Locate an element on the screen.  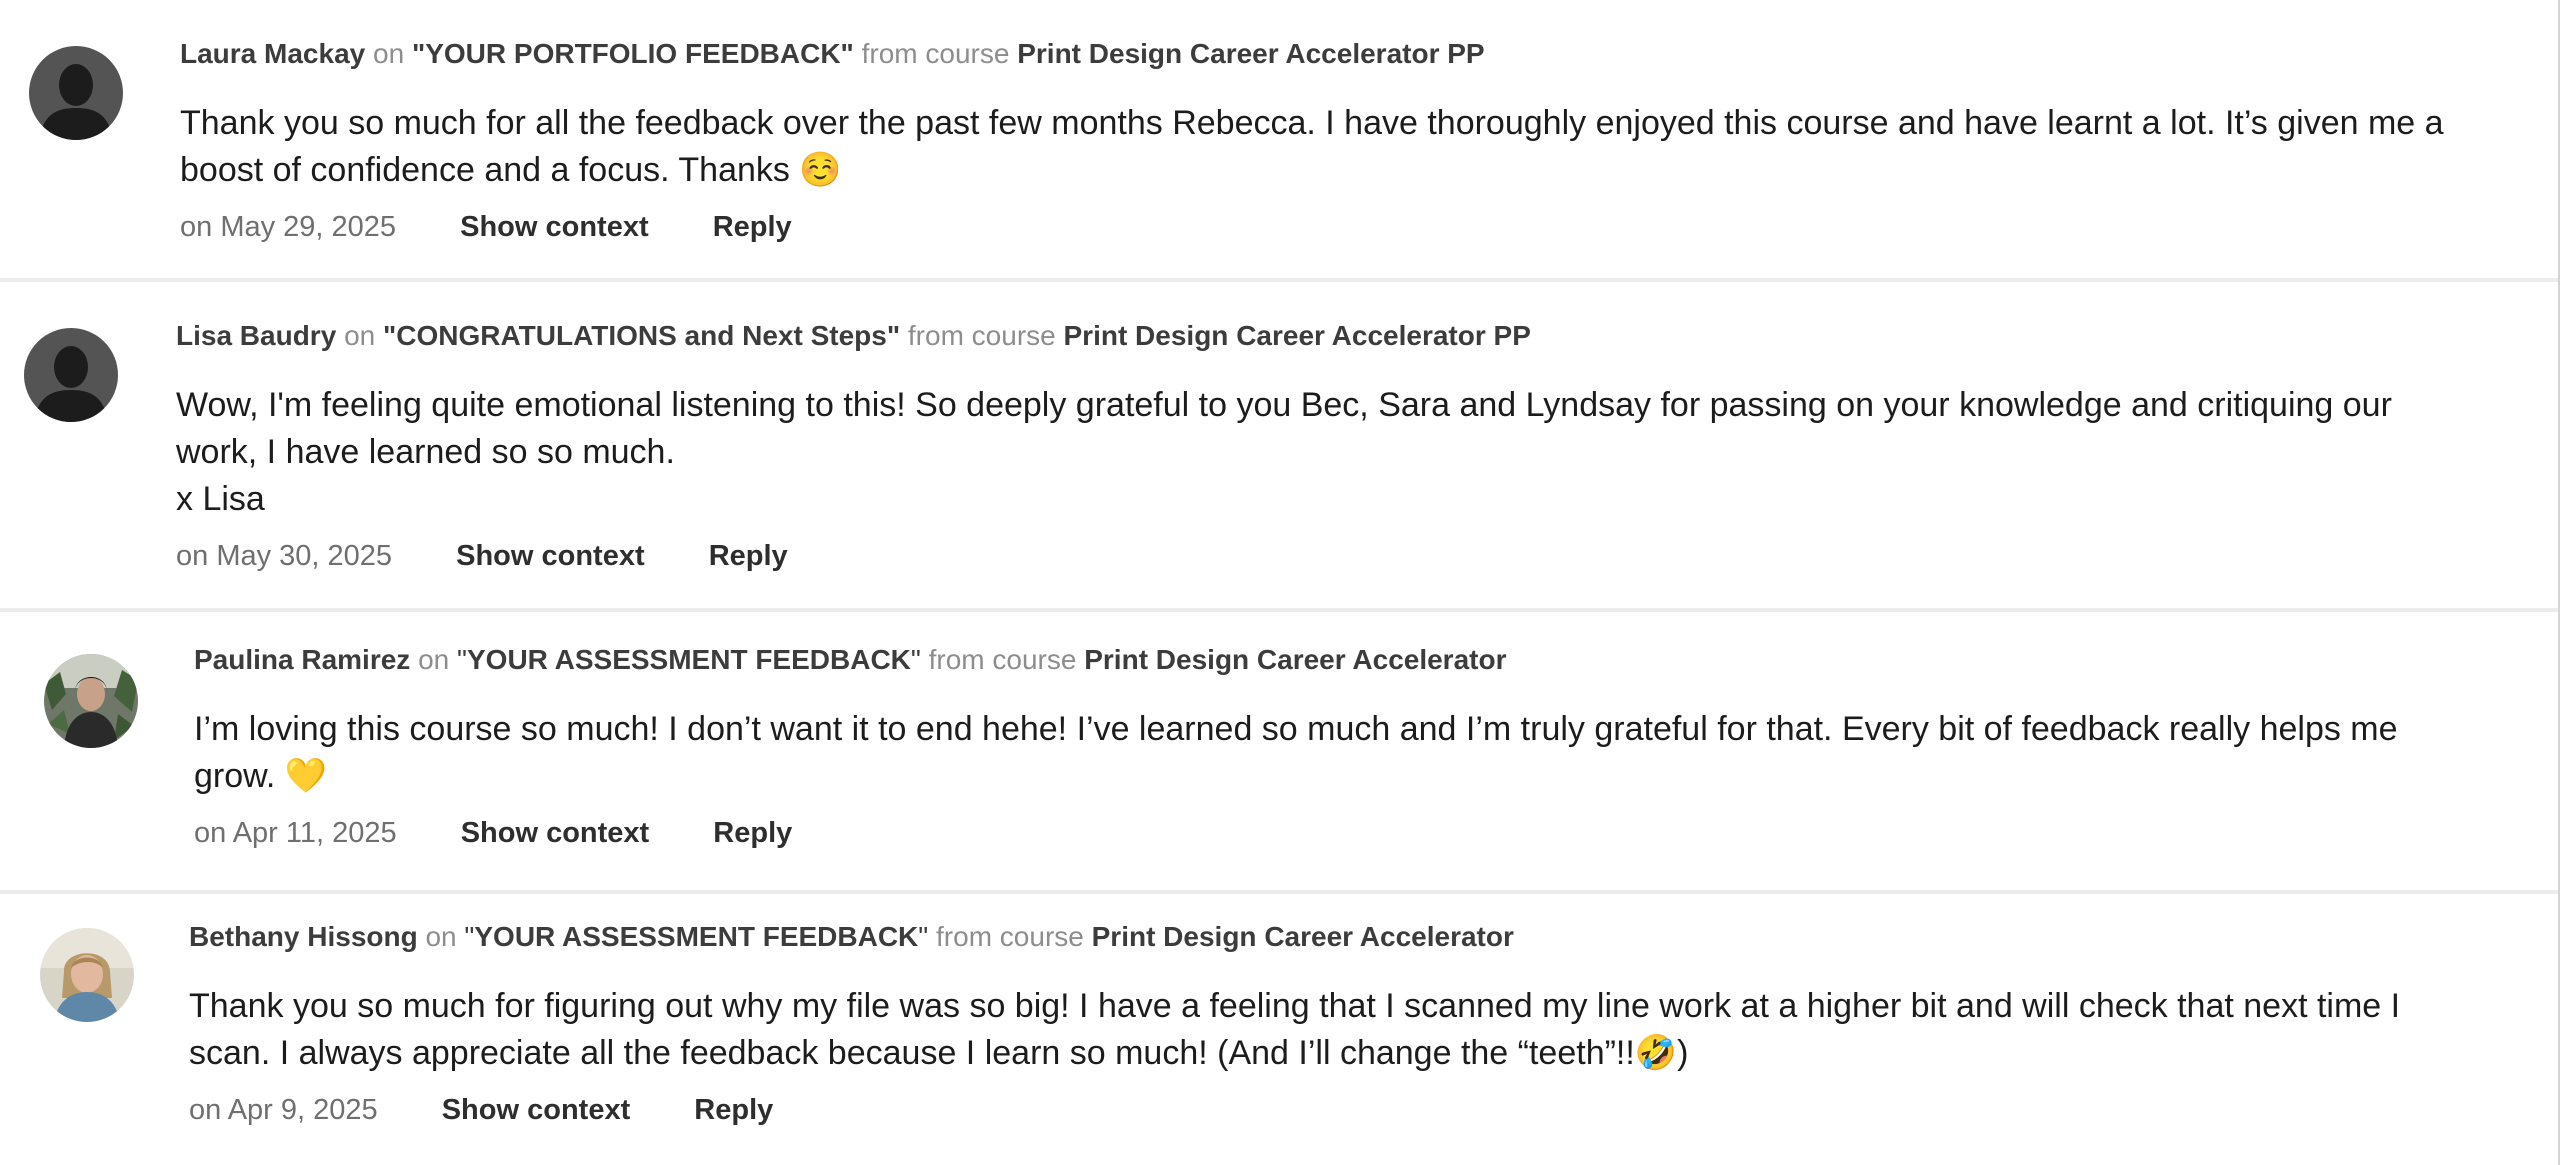
comment-text-line: x Lisa is located at coordinates (220, 499).